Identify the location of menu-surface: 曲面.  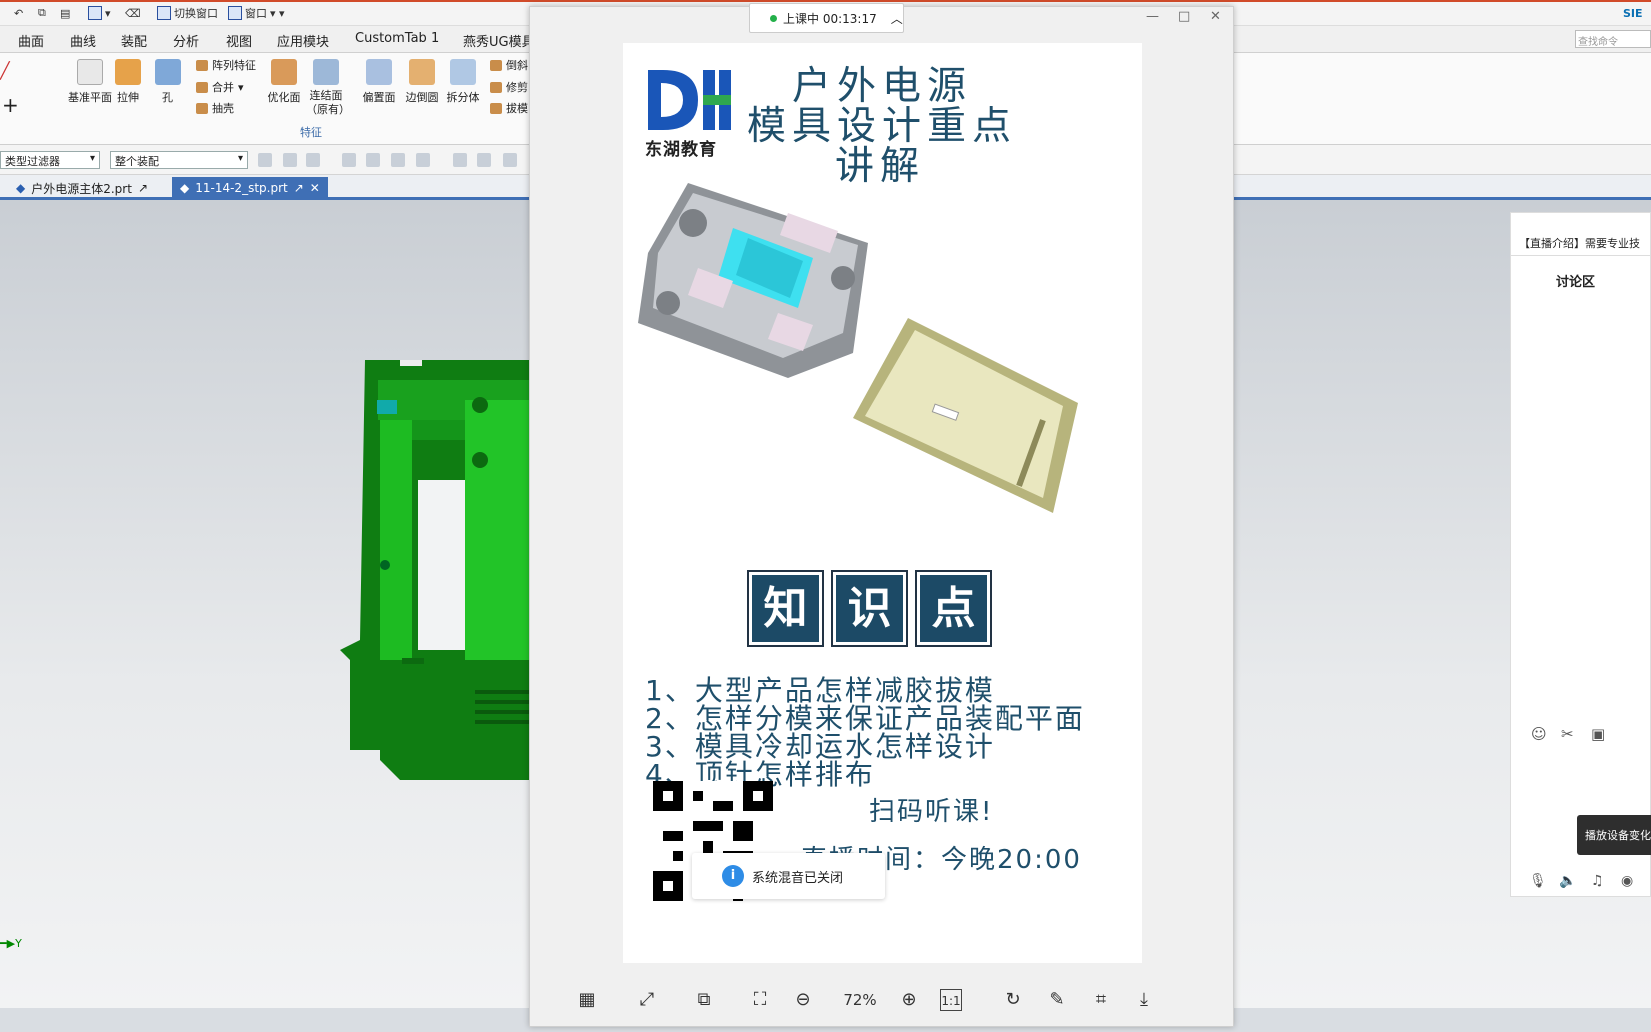
(31, 40).